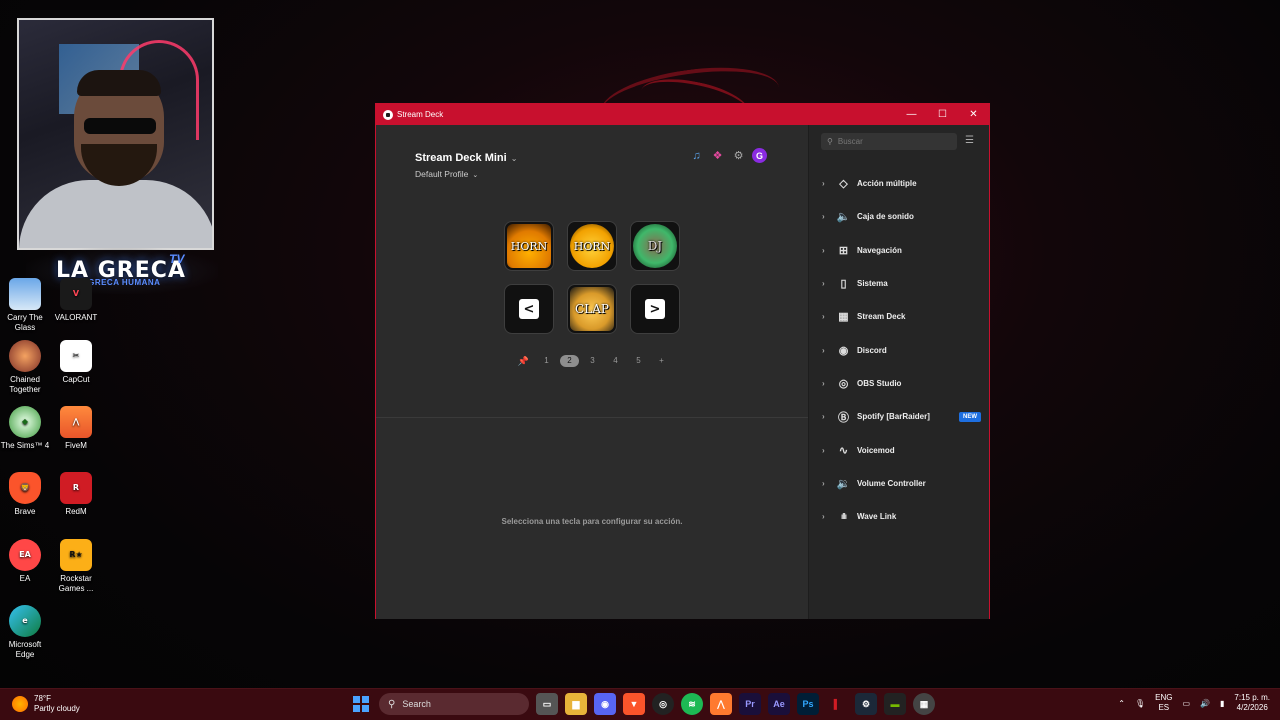 This screenshot has width=1280, height=720. What do you see at coordinates (911, 114) in the screenshot?
I see `minimize-button: —` at bounding box center [911, 114].